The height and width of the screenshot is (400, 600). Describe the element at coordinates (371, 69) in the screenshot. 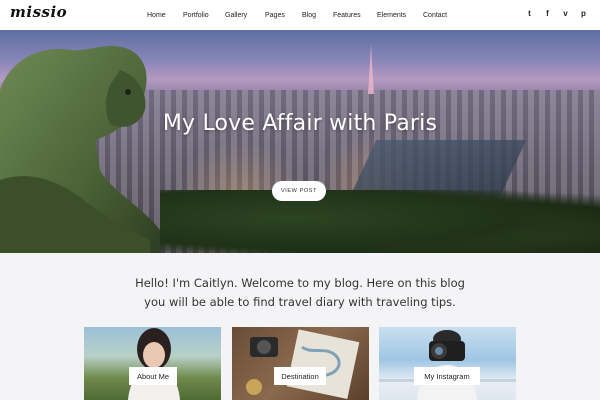

I see `eiffel-tower-icon` at that location.